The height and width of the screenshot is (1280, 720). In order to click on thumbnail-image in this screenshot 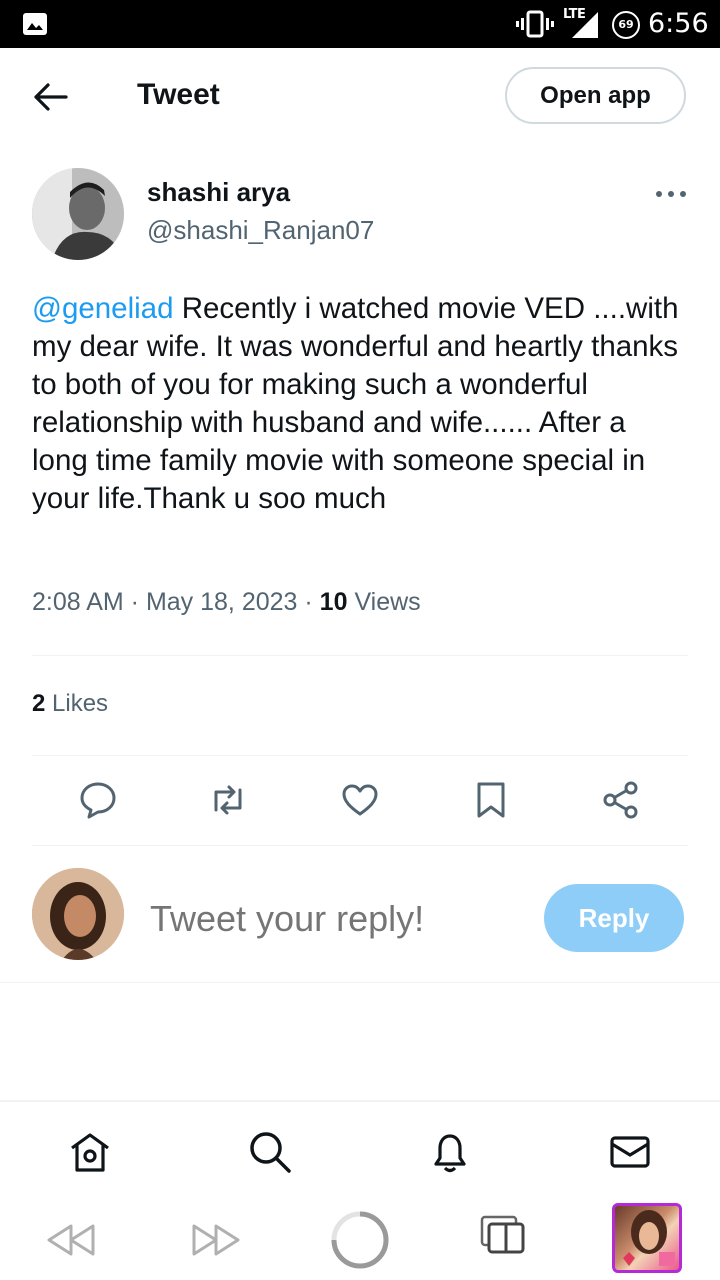, I will do `click(649, 1238)`.